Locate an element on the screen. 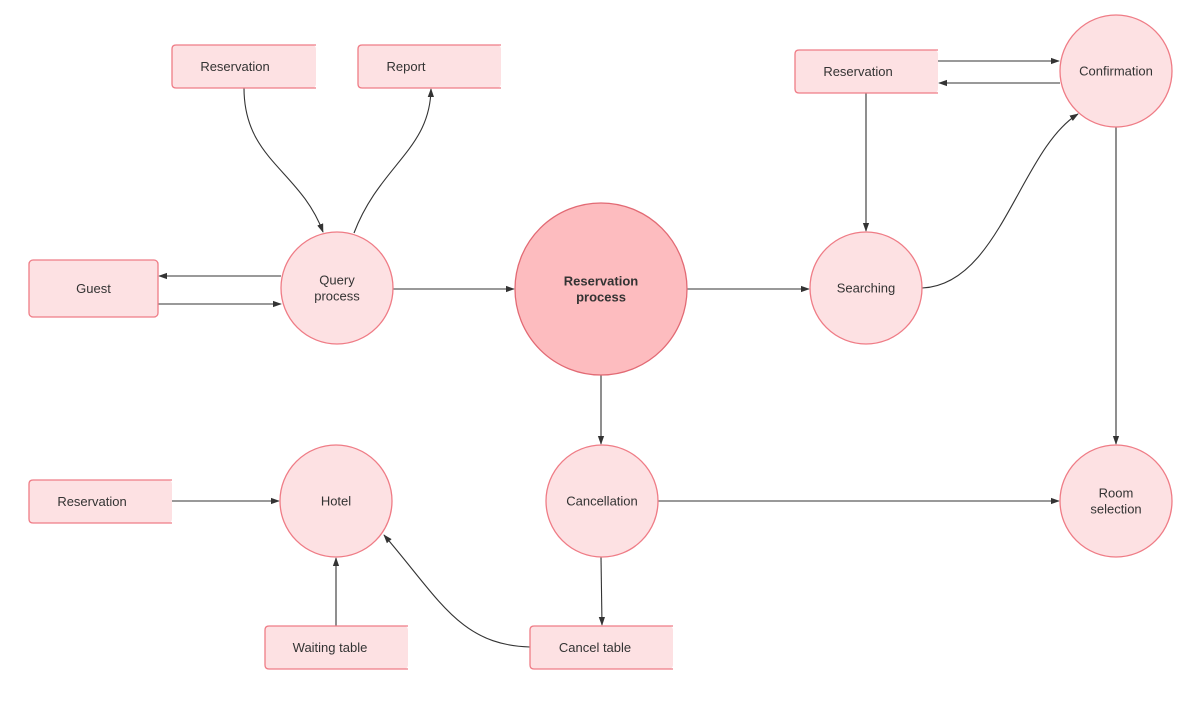 This screenshot has width=1200, height=704. node-label-line: Hotel is located at coordinates (336, 501).